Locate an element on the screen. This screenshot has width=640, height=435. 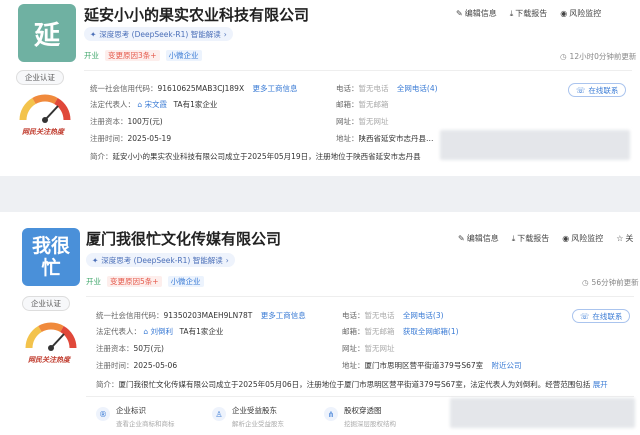
company-logo: 我很忙 is located at coordinates (51, 257).